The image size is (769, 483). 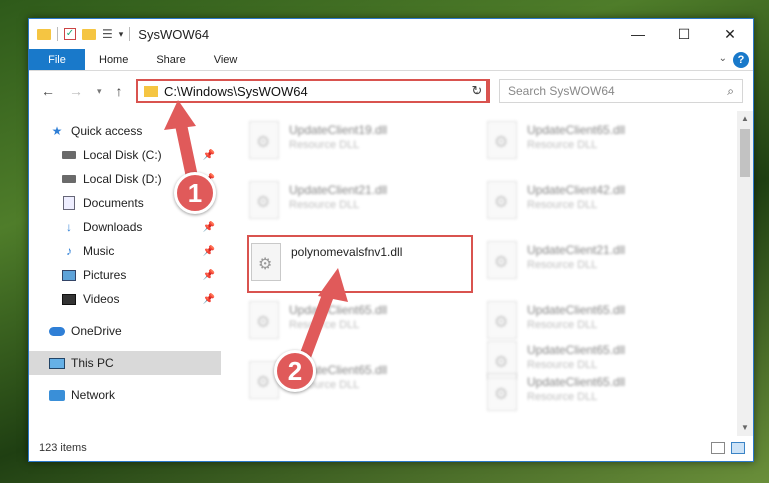 What do you see at coordinates (107, 34) in the screenshot?
I see `customize-toolbar-icon: ☰` at bounding box center [107, 34].